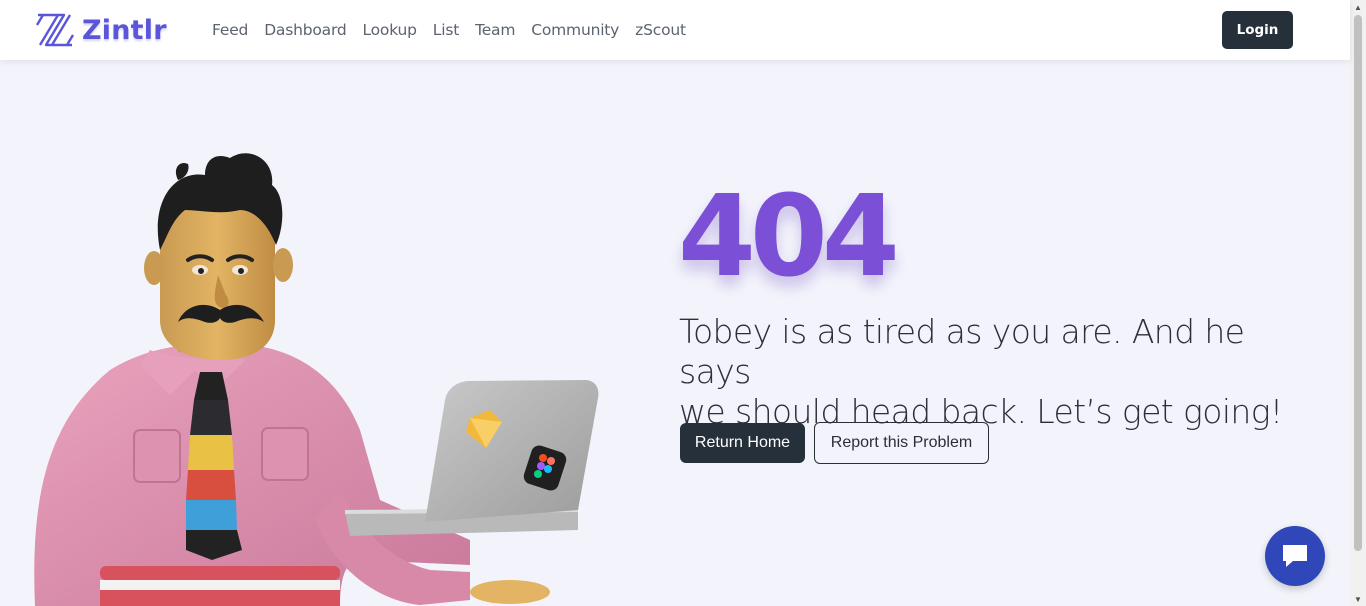 The height and width of the screenshot is (606, 1366). What do you see at coordinates (55, 30) in the screenshot?
I see `zintlr-logo-icon` at bounding box center [55, 30].